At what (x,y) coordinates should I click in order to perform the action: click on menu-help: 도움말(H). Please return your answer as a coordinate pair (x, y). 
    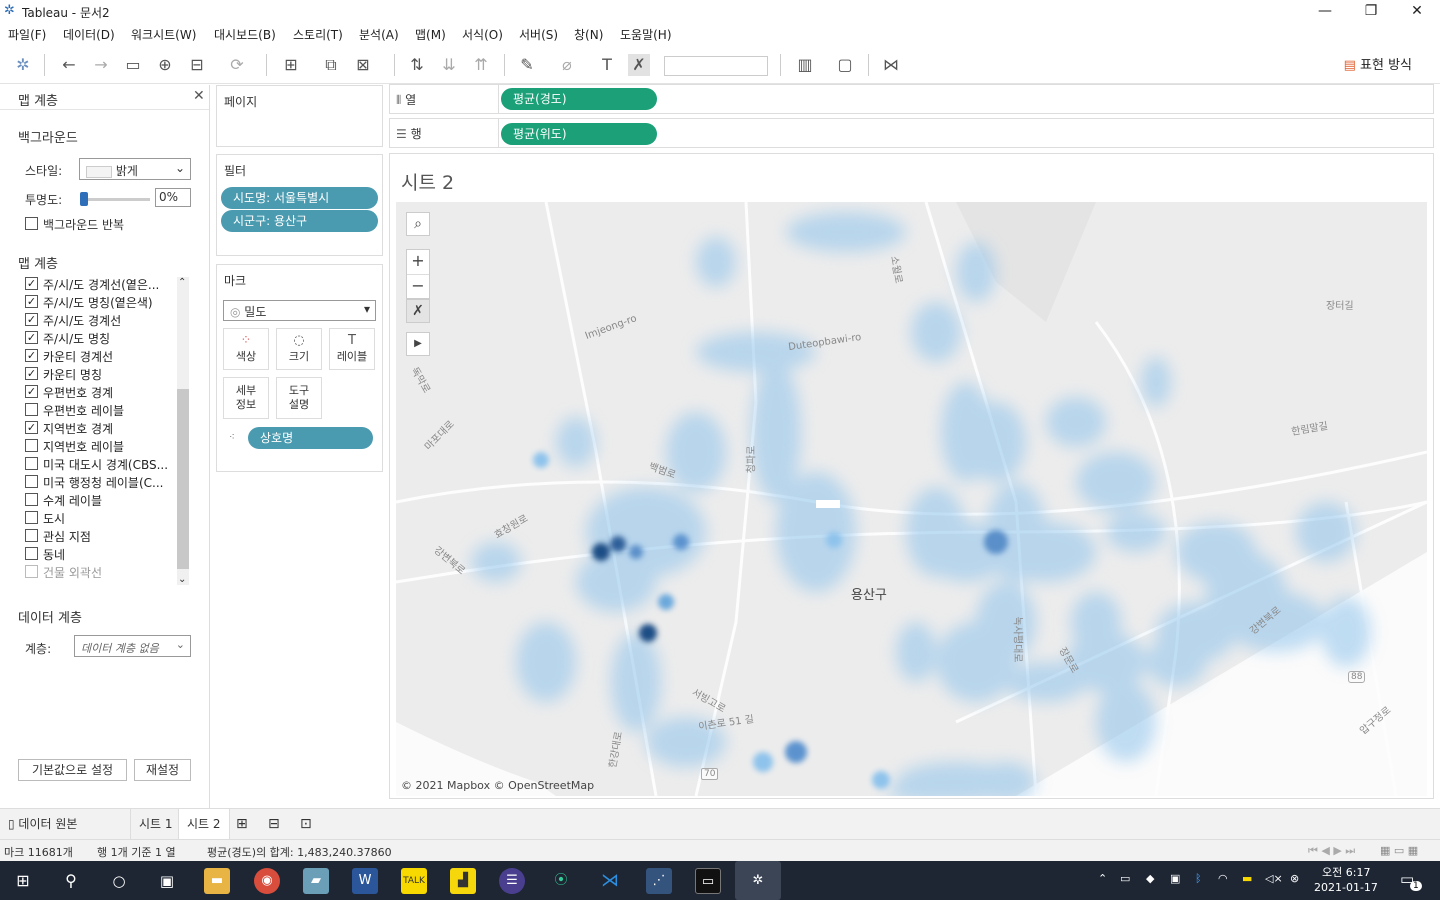
    Looking at the image, I should click on (646, 34).